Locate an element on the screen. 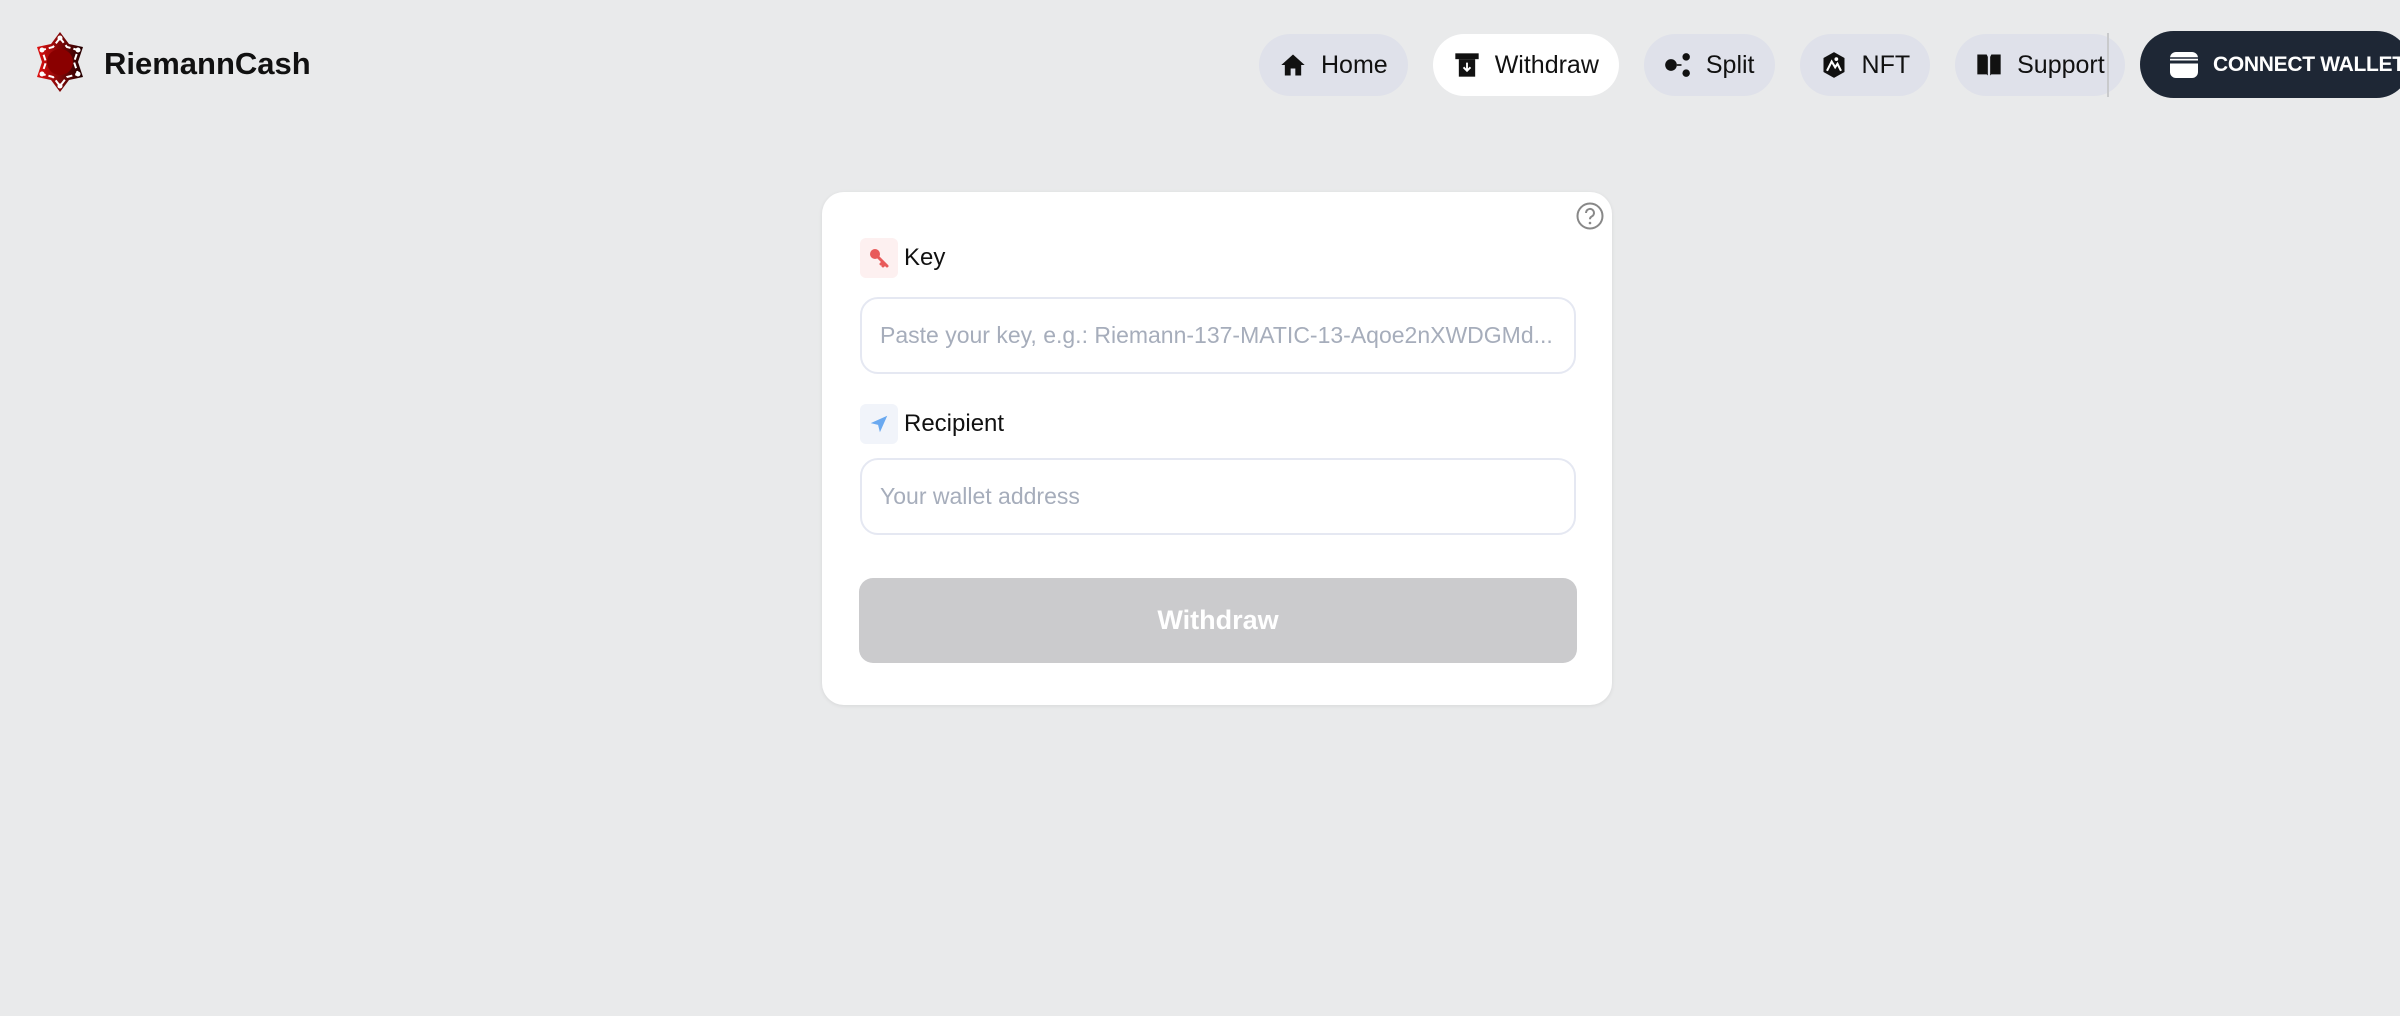 This screenshot has height=1016, width=2400. nav-support: Support is located at coordinates (2040, 65).